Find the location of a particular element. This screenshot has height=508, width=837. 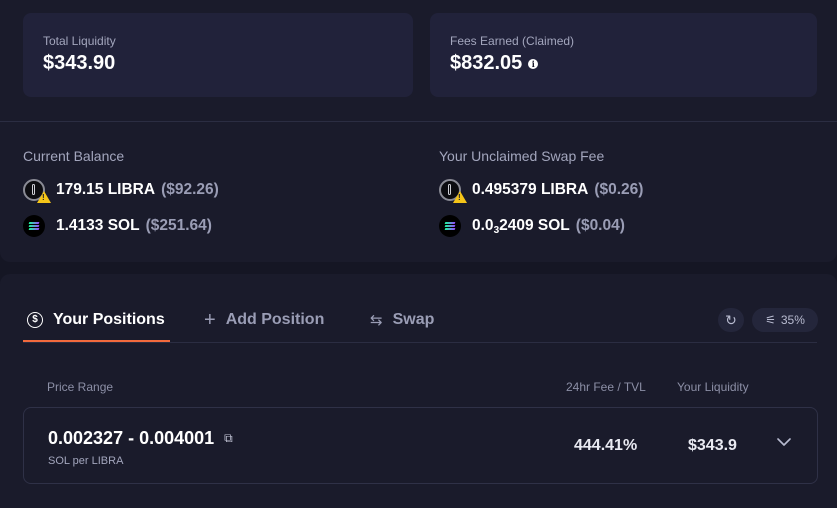

plus-icon: + is located at coordinates (210, 320).